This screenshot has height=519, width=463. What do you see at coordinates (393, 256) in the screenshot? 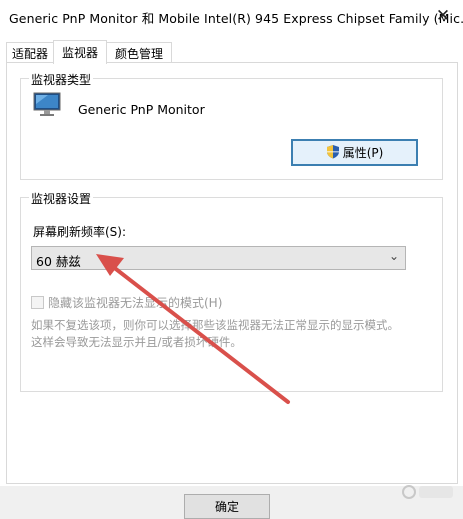
I see `chevron-down-icon: ⌄` at bounding box center [393, 256].